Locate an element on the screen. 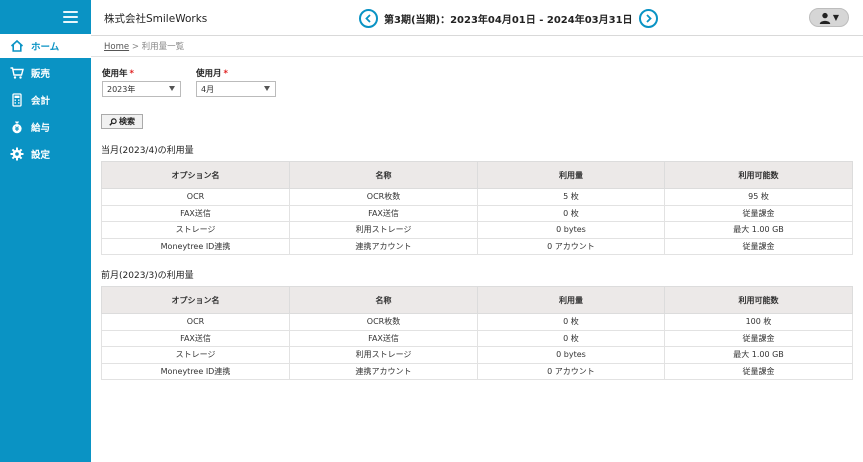 The height and width of the screenshot is (462, 863). user-icon is located at coordinates (825, 18).